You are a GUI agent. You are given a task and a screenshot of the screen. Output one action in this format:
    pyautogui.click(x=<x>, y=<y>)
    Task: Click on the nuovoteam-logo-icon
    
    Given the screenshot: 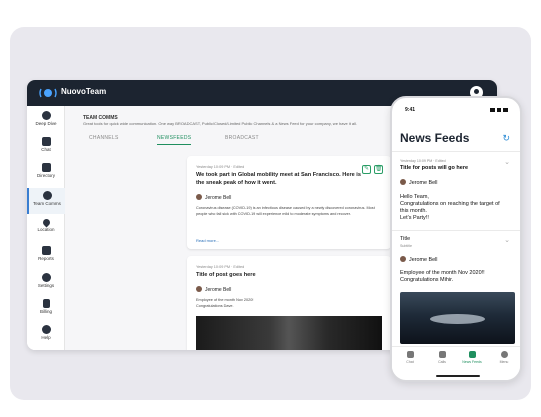 What is the action you would take?
    pyautogui.click(x=48, y=93)
    